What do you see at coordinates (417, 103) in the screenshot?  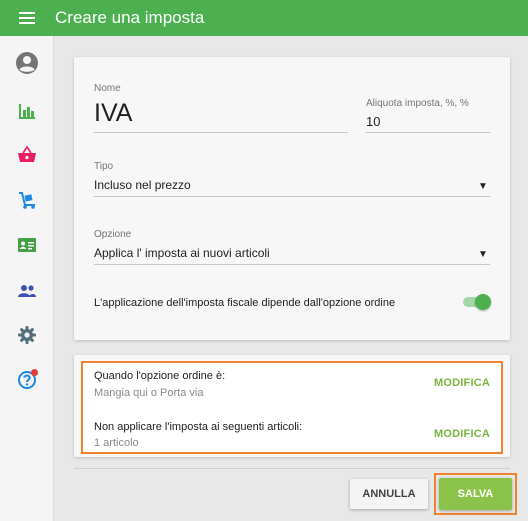 I see `rate-label: Aliquota imposta, %, %` at bounding box center [417, 103].